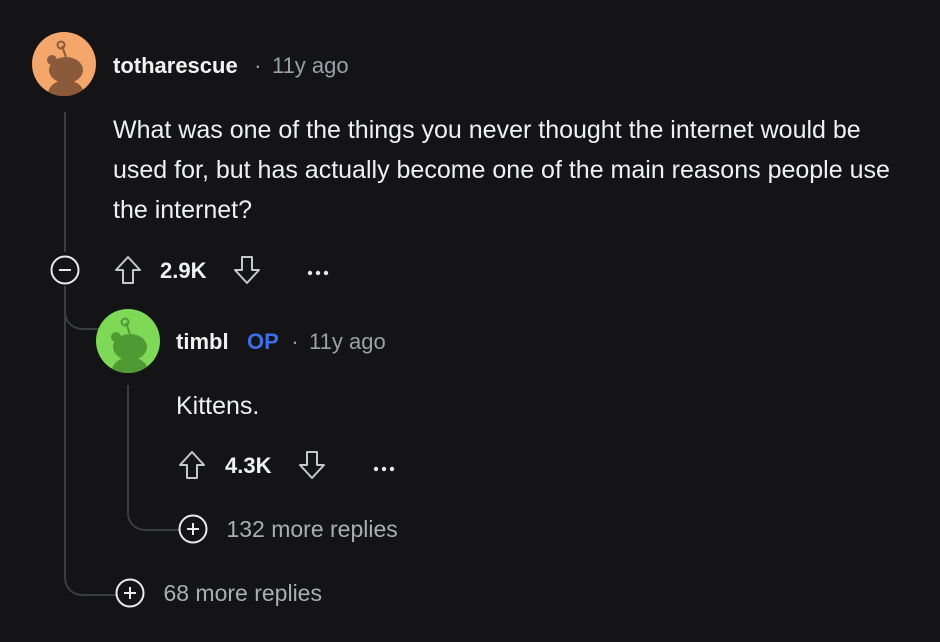  Describe the element at coordinates (65, 182) in the screenshot. I see `thread-line-main` at that location.